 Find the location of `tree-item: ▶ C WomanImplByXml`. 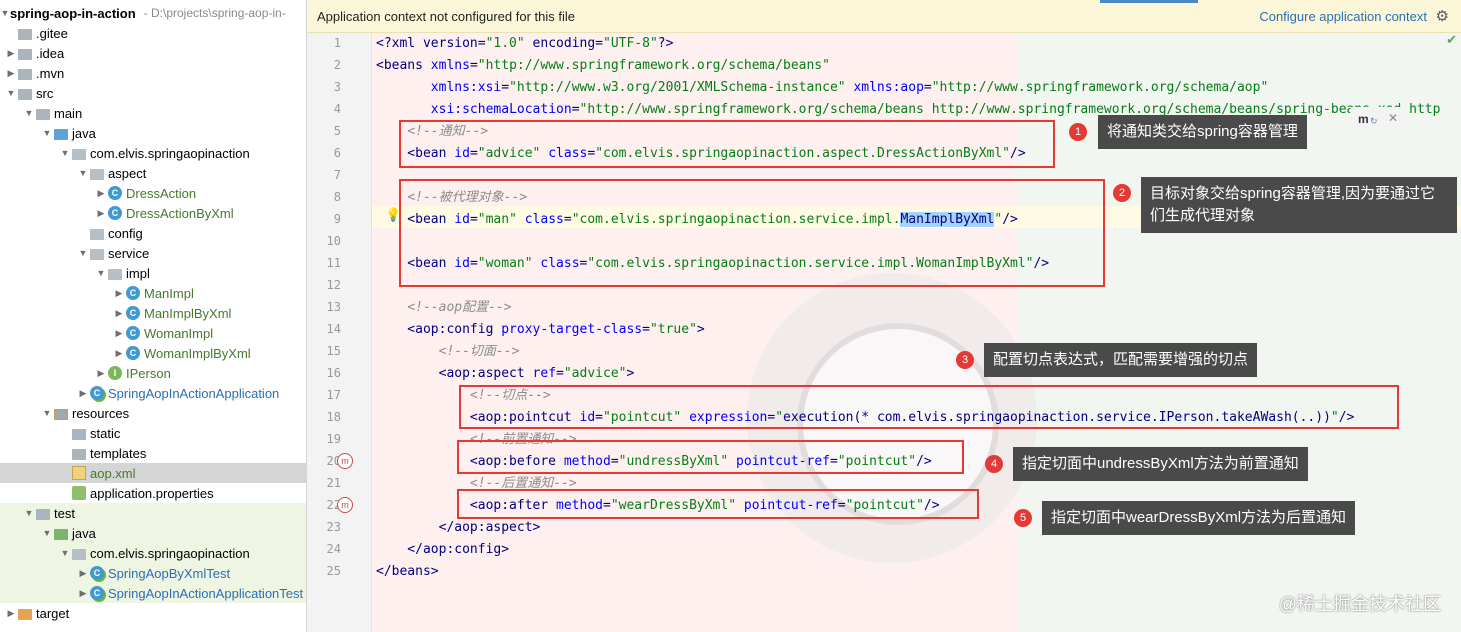

tree-item: ▶ C WomanImplByXml is located at coordinates (153, 353).